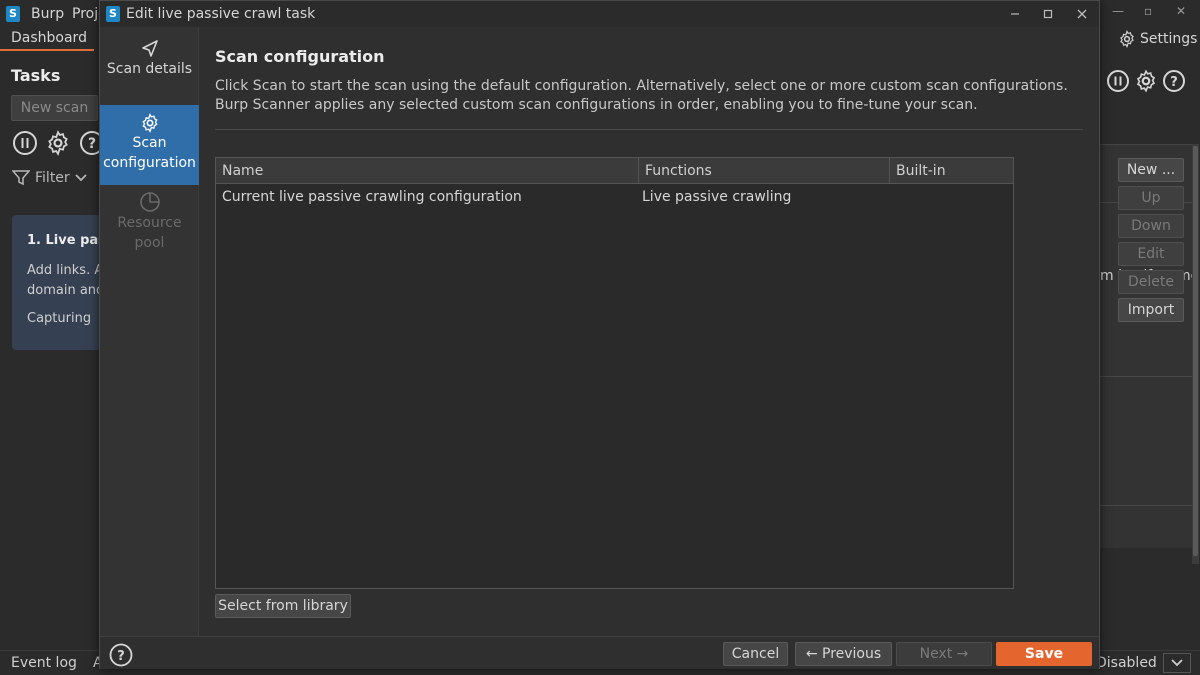 The width and height of the screenshot is (1200, 675). Describe the element at coordinates (44, 663) in the screenshot. I see `event-log-button: Event log` at that location.